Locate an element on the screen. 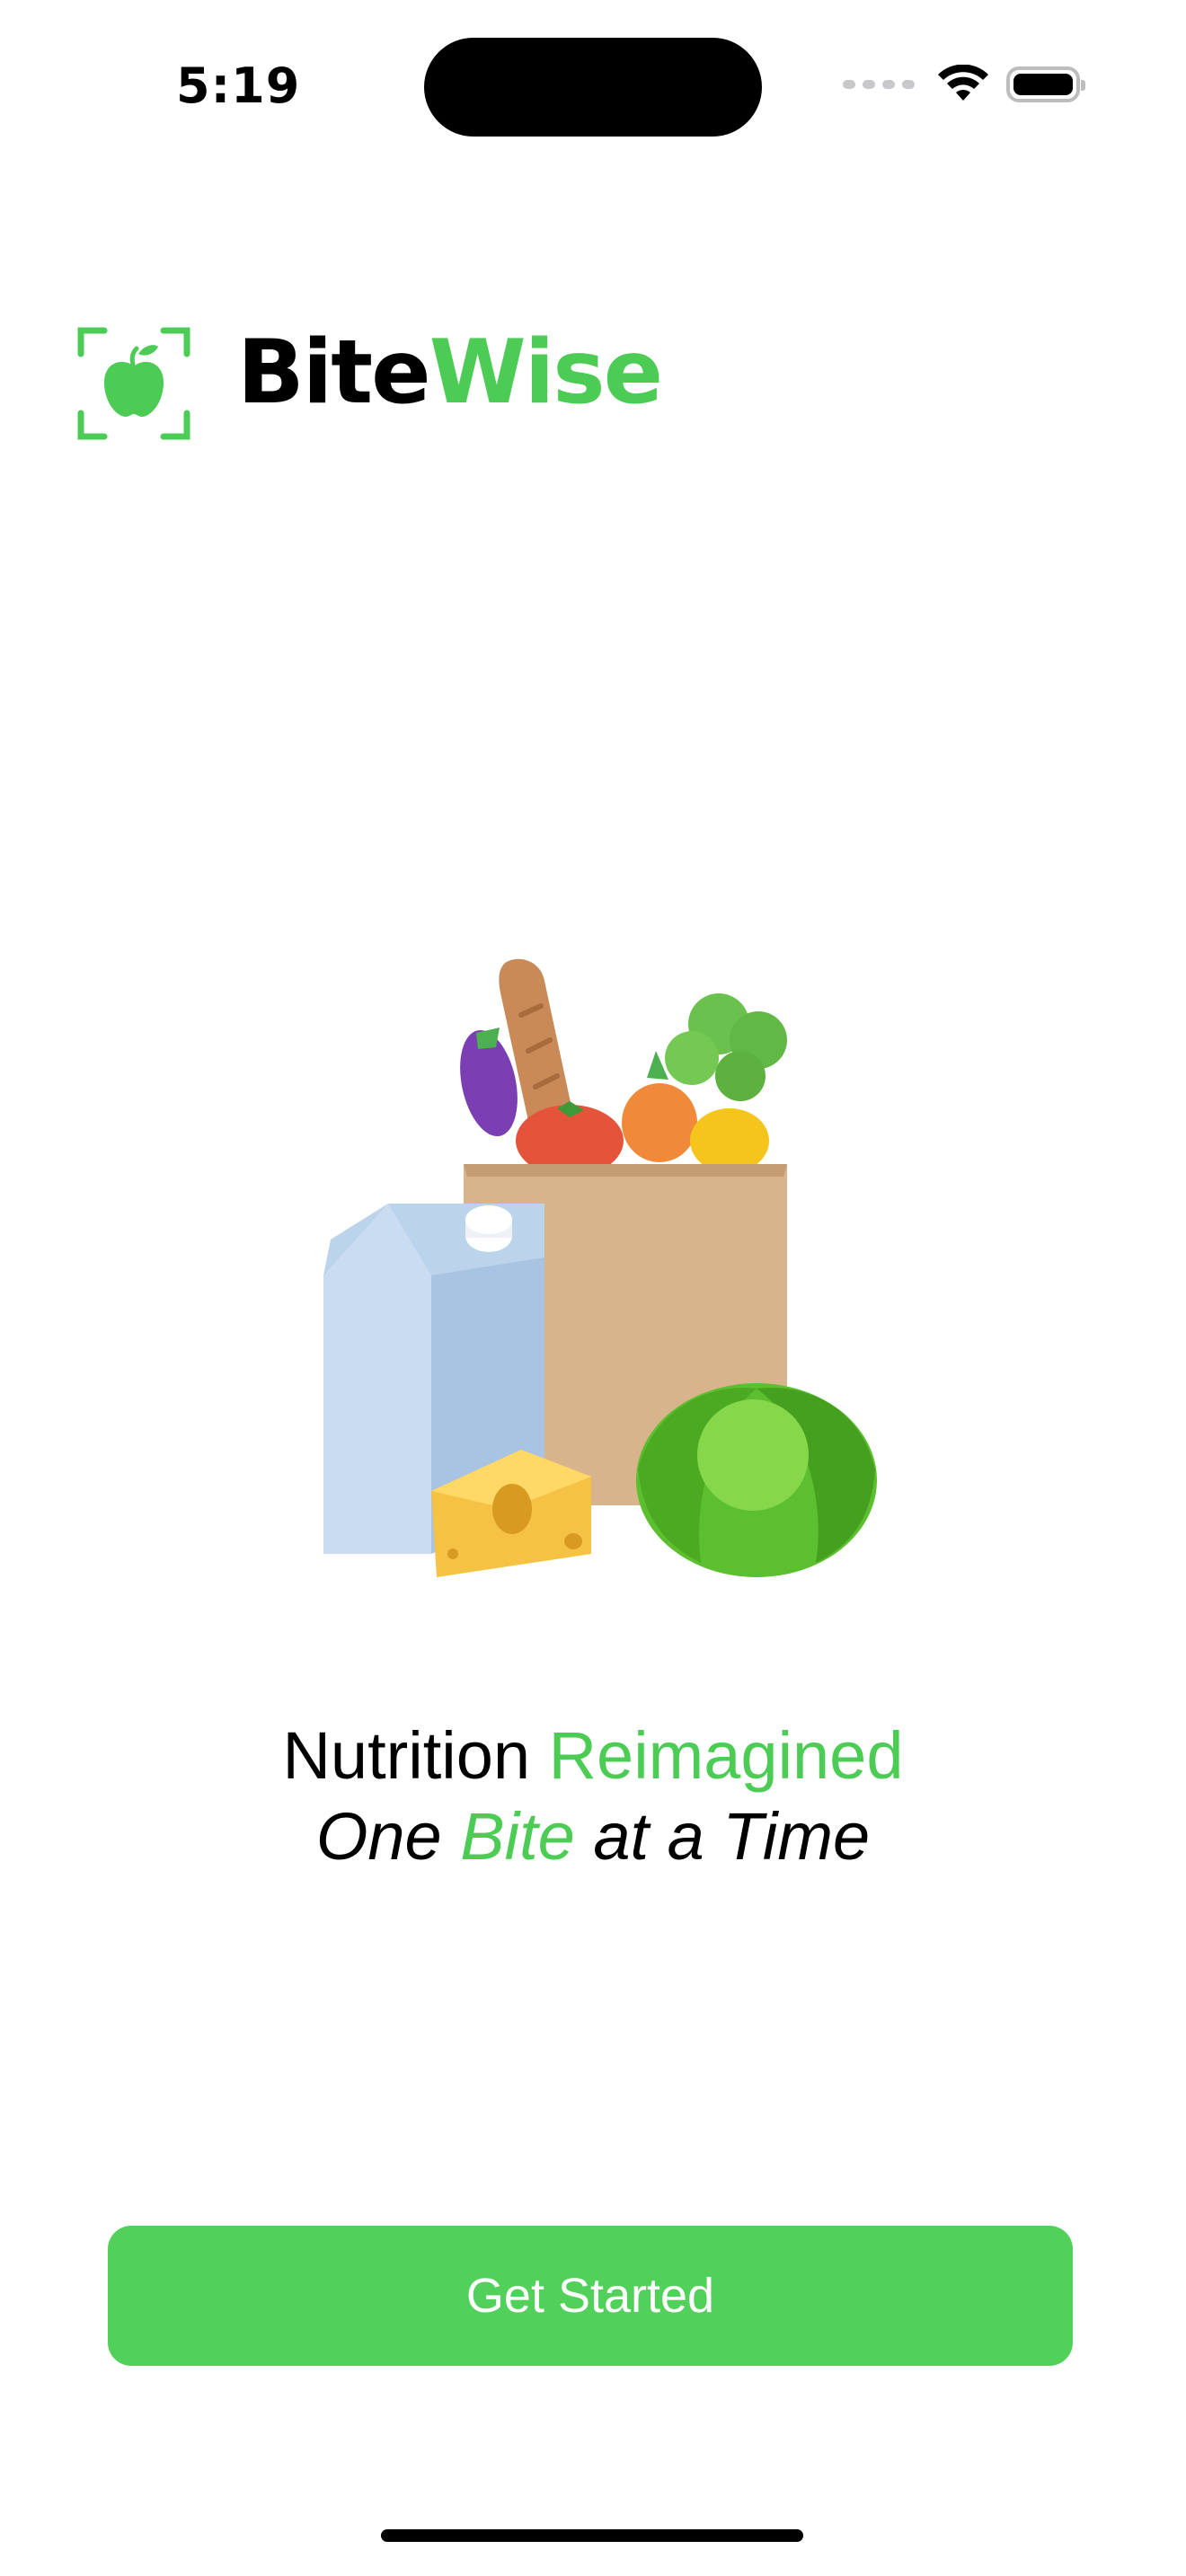 Image resolution: width=1186 pixels, height=2576 pixels. brand-wordmark: BiteWise is located at coordinates (450, 373).